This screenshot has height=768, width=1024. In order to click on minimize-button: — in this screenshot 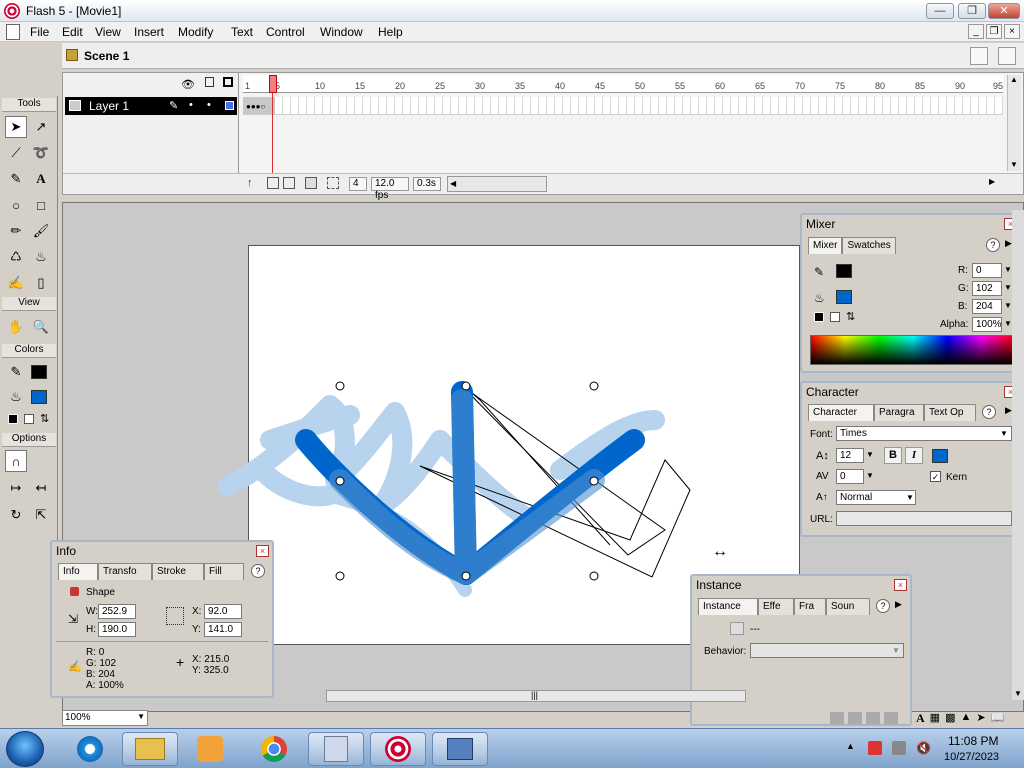, I will do `click(940, 11)`.